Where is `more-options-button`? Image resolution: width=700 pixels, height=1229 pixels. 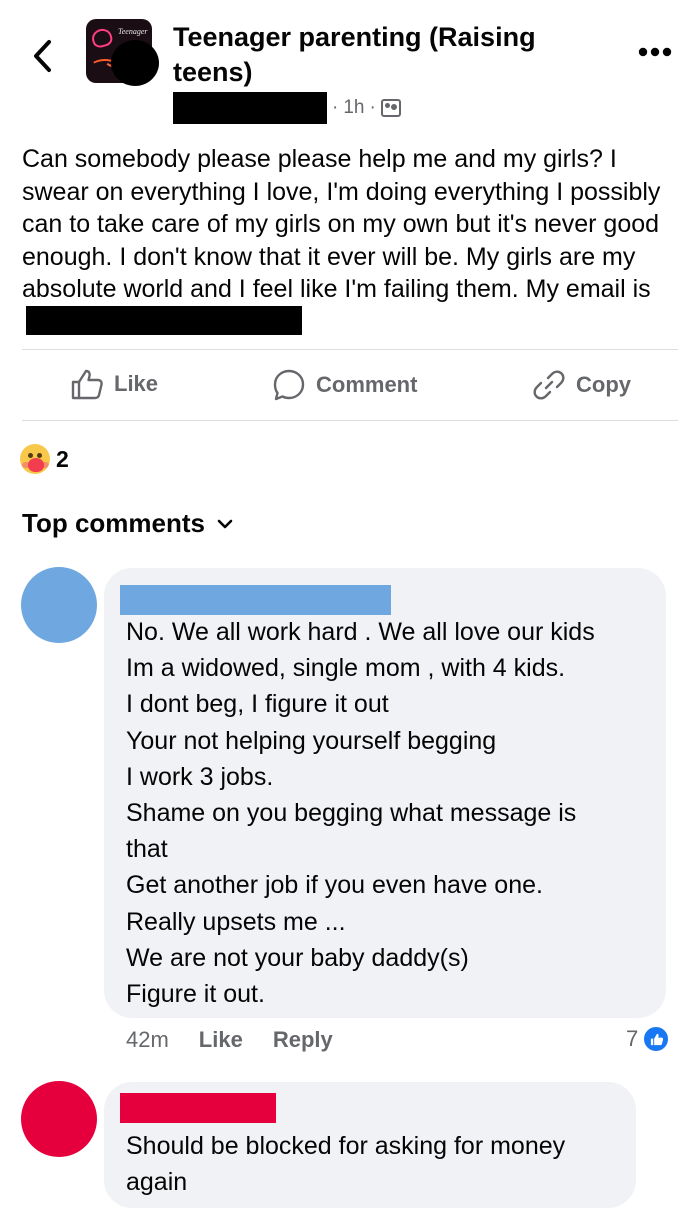 more-options-button is located at coordinates (655, 48).